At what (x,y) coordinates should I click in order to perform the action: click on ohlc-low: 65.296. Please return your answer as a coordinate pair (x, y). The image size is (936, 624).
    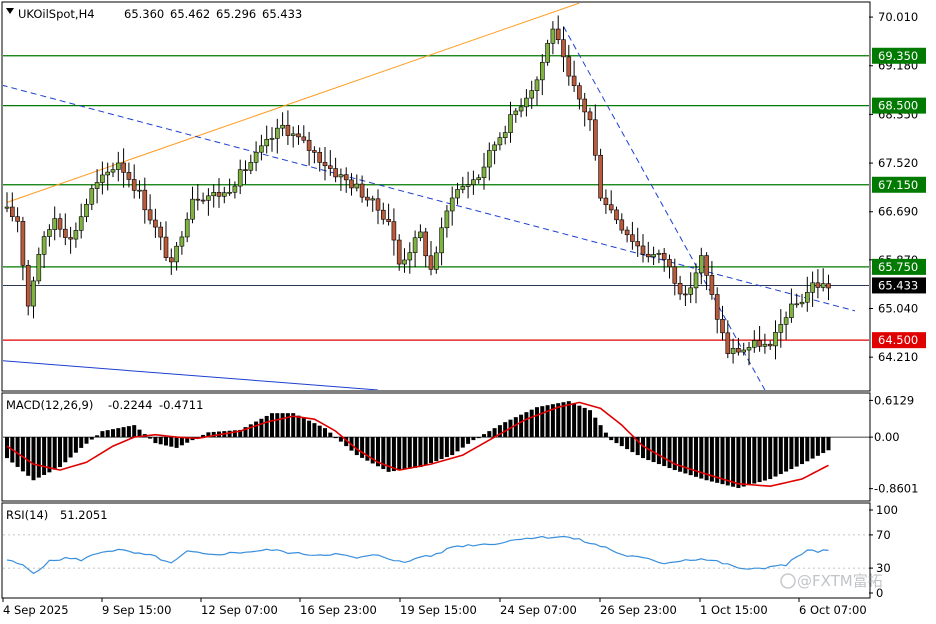
    Looking at the image, I should click on (236, 14).